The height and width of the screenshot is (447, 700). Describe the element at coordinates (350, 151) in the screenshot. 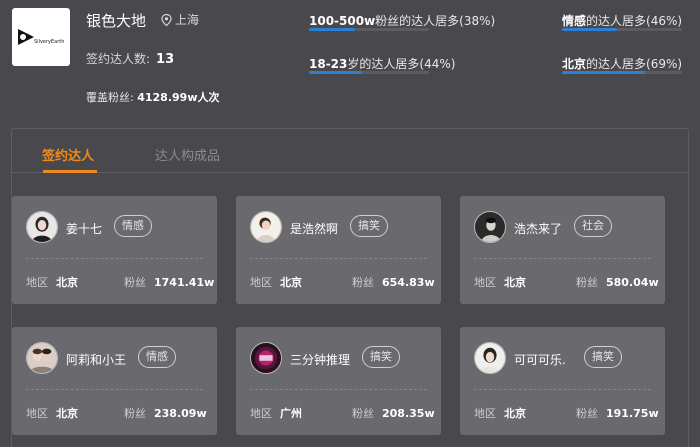

I see `panel-tabs: 签约达人 达人构成品` at that location.